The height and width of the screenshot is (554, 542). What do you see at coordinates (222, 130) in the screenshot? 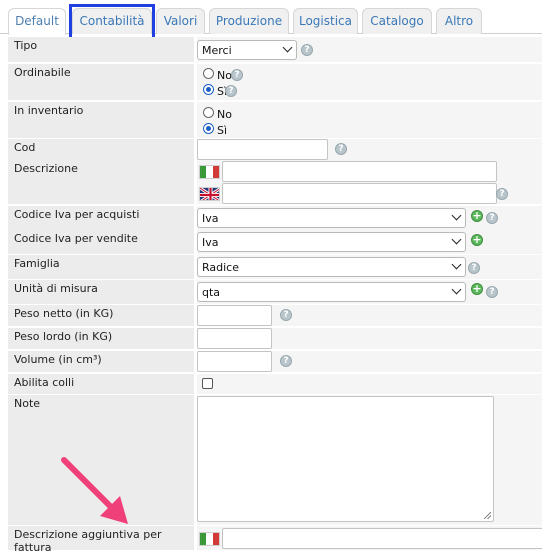
I see `inventario-si-label: Sì` at bounding box center [222, 130].